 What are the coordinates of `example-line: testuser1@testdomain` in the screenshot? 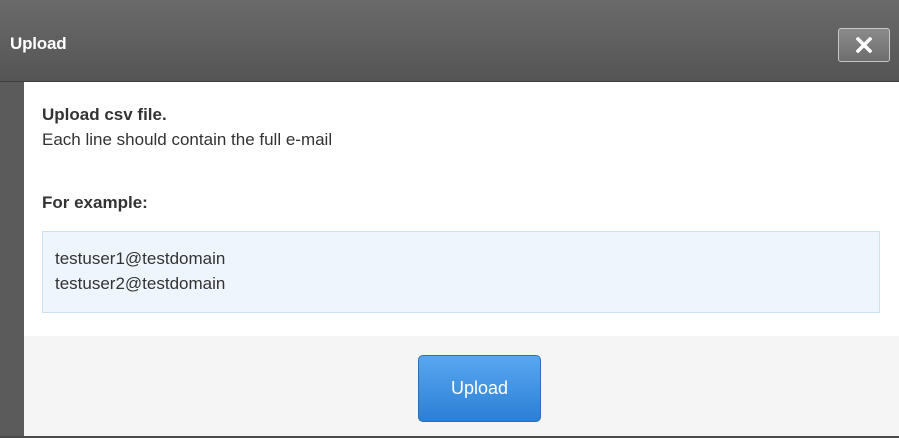 It's located at (140, 258).